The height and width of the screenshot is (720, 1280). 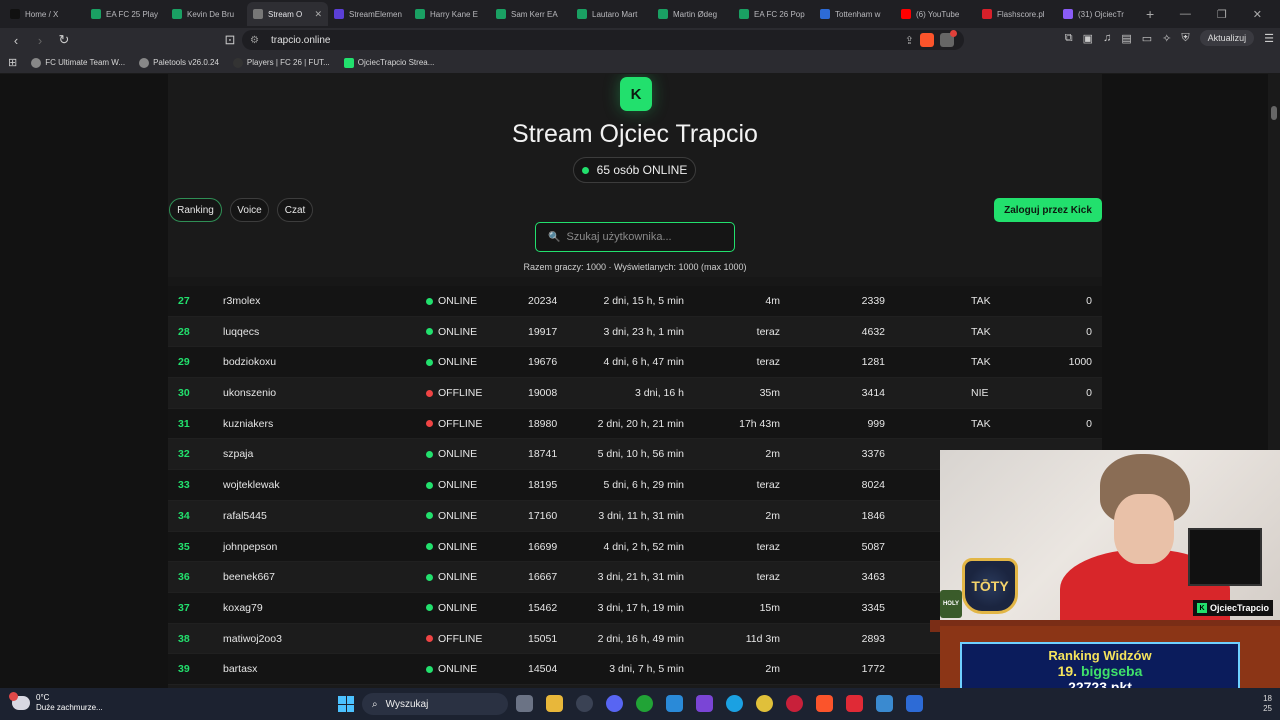 I want to click on close-window-icon: ✕, so click(x=1257, y=14).